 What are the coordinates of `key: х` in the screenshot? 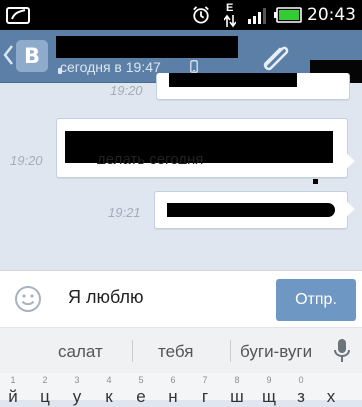 It's located at (331, 389).